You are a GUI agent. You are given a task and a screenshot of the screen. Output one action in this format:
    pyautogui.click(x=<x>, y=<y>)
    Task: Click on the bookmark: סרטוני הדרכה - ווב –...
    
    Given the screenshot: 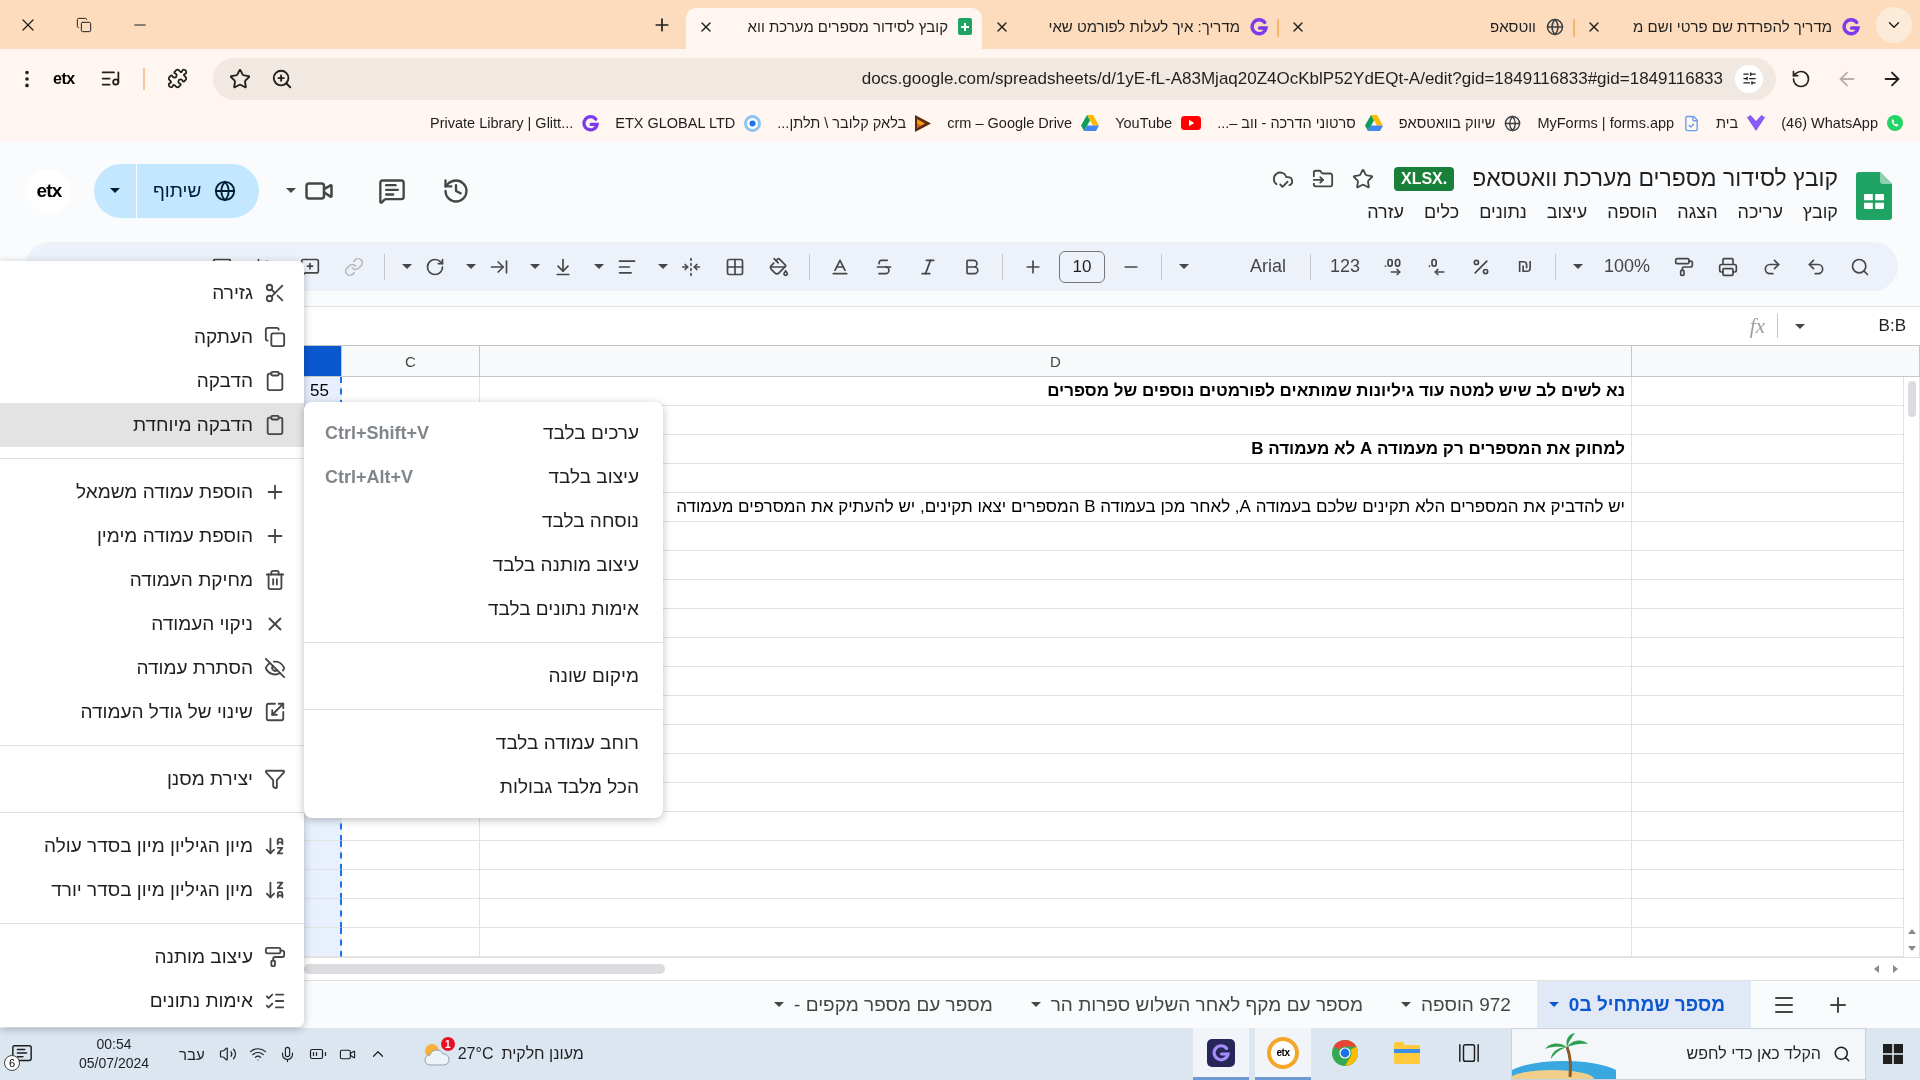 What is the action you would take?
    pyautogui.click(x=1300, y=123)
    